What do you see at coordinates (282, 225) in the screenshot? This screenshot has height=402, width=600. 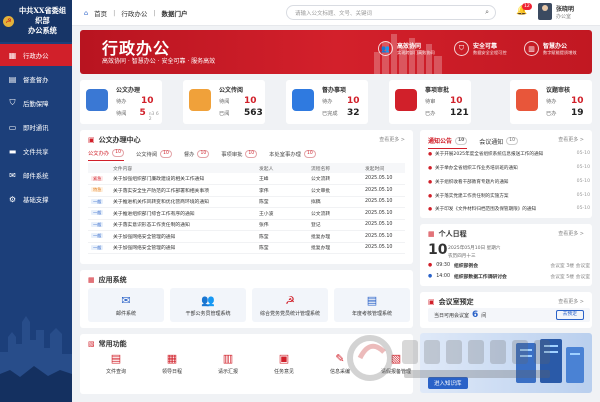 I see `doc-sender: 张伟` at bounding box center [282, 225].